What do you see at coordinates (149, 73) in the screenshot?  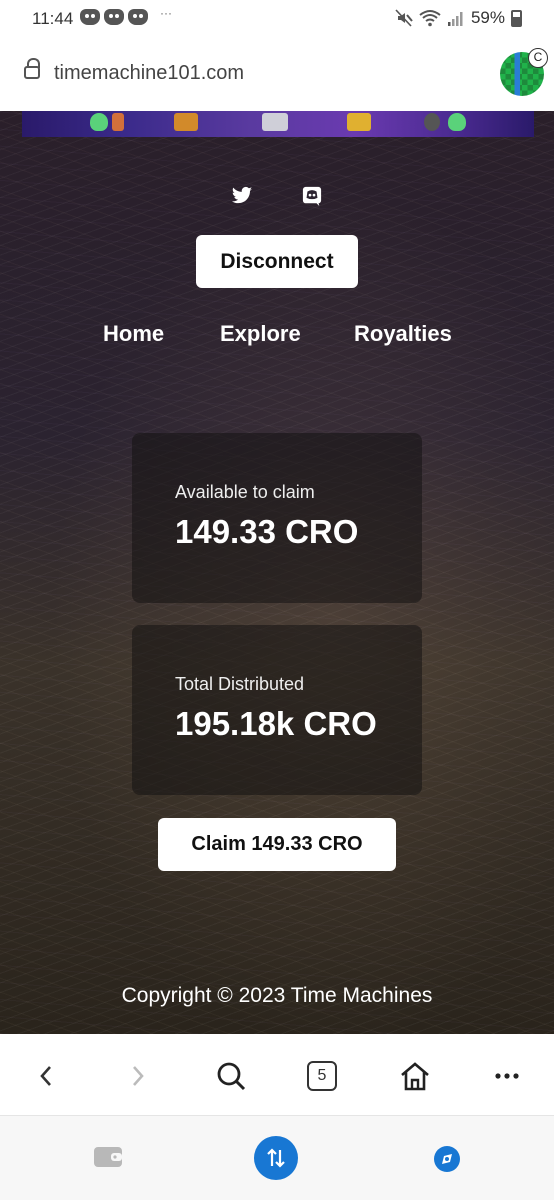 I see `url-text: timemachine101.com` at bounding box center [149, 73].